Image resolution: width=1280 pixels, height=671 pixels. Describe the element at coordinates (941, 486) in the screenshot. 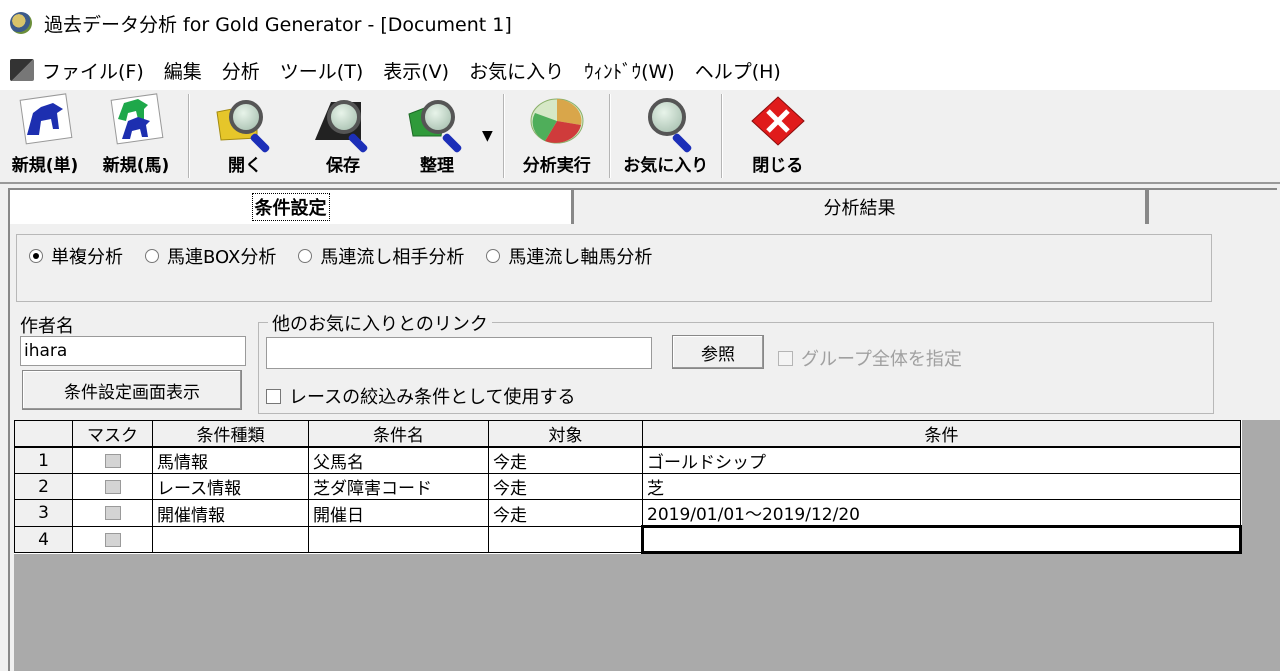

I see `condition-cell: 芝` at that location.